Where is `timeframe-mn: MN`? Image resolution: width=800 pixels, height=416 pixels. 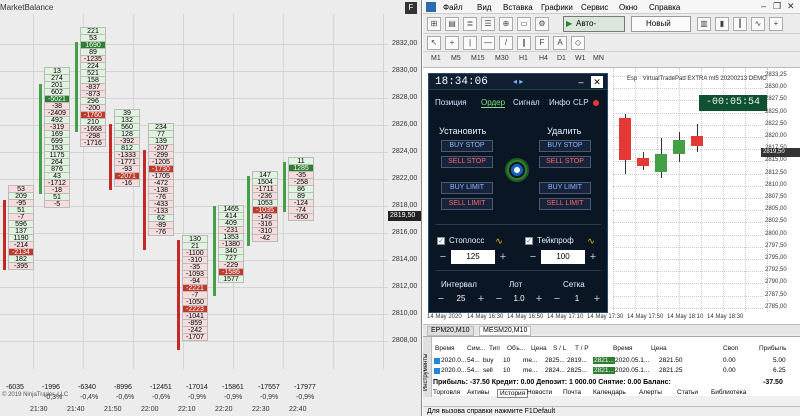 timeframe-mn: MN is located at coordinates (598, 58).